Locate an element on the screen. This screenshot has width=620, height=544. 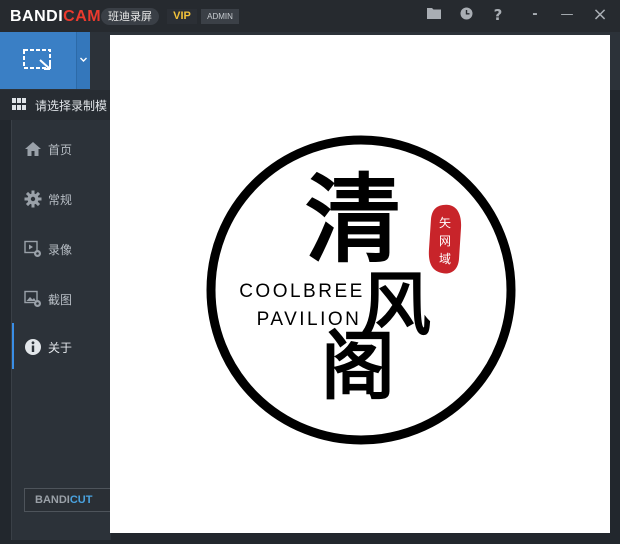
logo-char-qing: 清 is located at coordinates (353, 219).